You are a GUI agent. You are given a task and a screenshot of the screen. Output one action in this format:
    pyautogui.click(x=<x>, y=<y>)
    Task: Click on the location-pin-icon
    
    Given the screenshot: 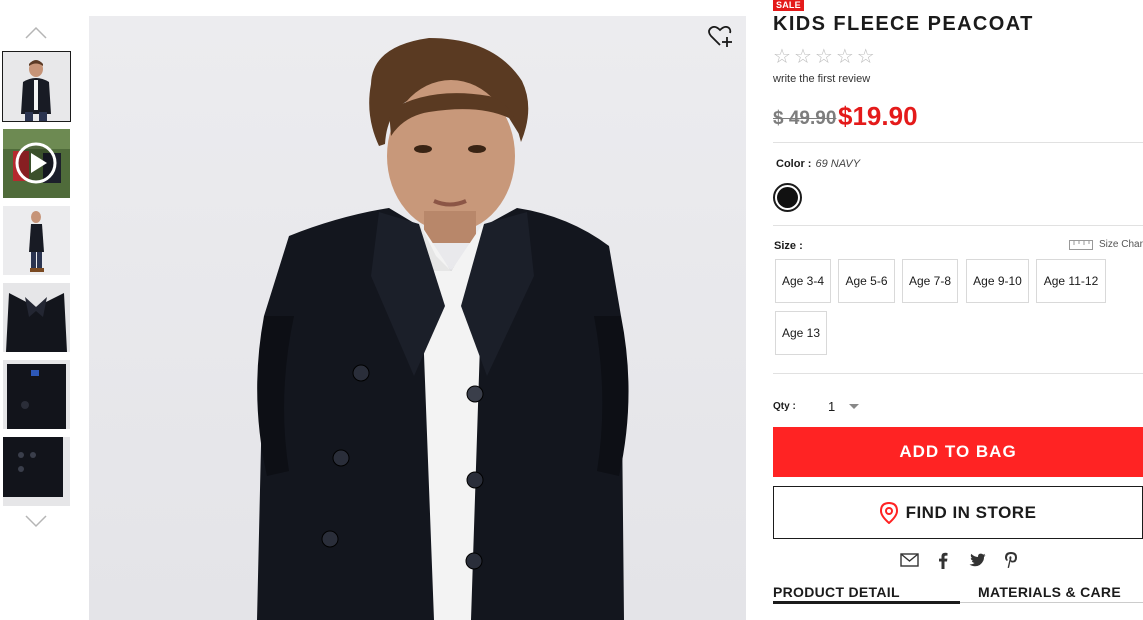 What is the action you would take?
    pyautogui.click(x=888, y=512)
    